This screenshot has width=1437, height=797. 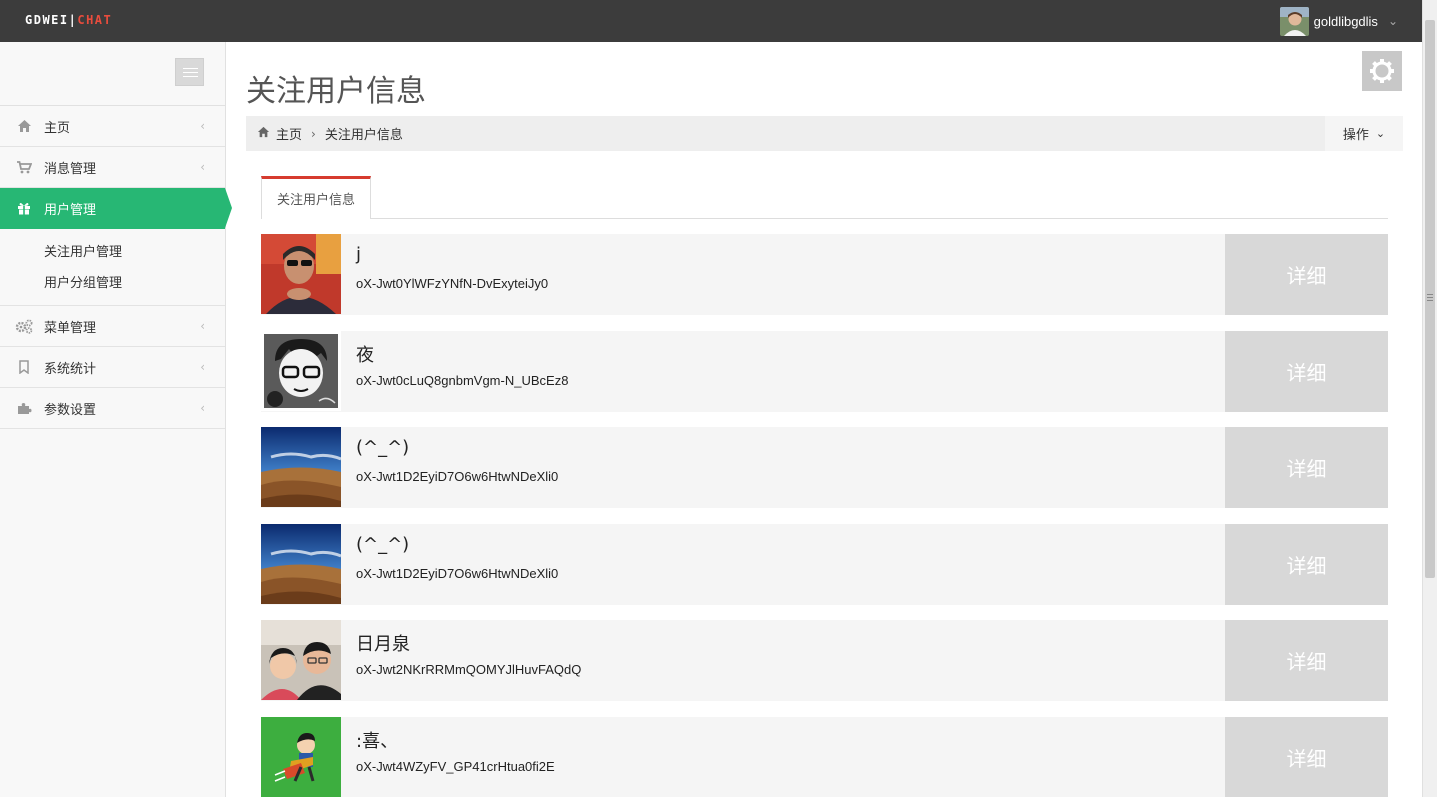 I want to click on gift-icon, so click(x=22, y=208).